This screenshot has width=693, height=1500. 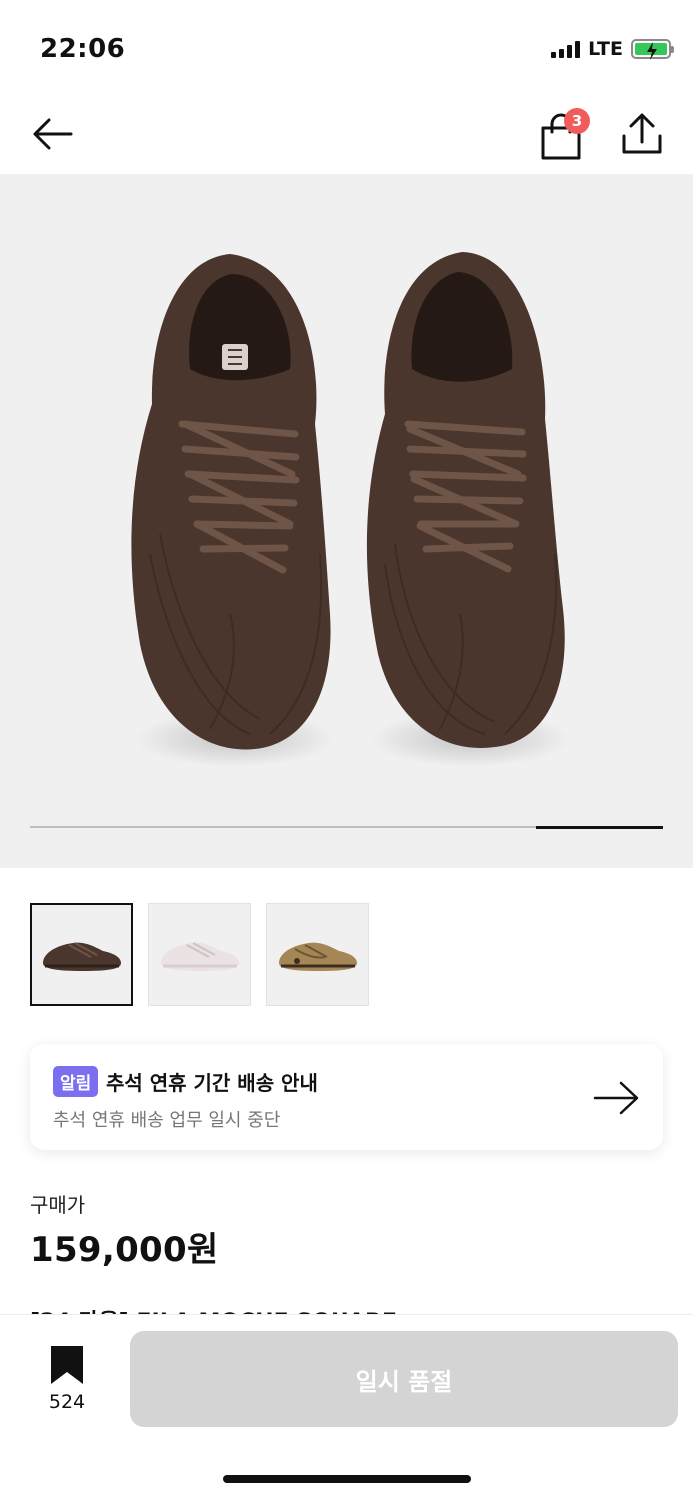 I want to click on carousel-progress-fill, so click(x=599, y=827).